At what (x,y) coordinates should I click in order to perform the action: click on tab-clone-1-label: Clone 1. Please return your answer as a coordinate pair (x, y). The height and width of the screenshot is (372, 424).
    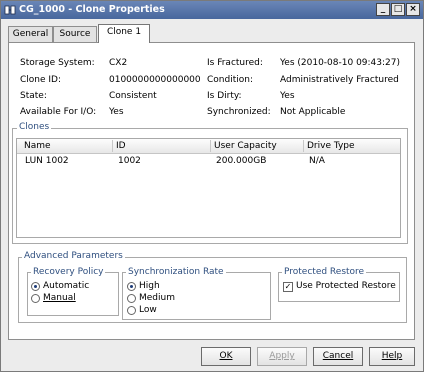
    Looking at the image, I should click on (124, 32).